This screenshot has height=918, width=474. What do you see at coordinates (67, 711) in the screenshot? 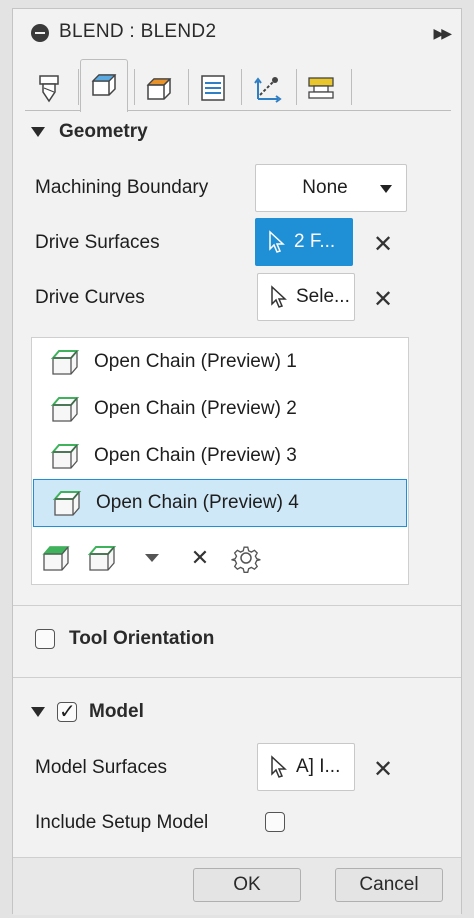
I see `model-checkbox` at bounding box center [67, 711].